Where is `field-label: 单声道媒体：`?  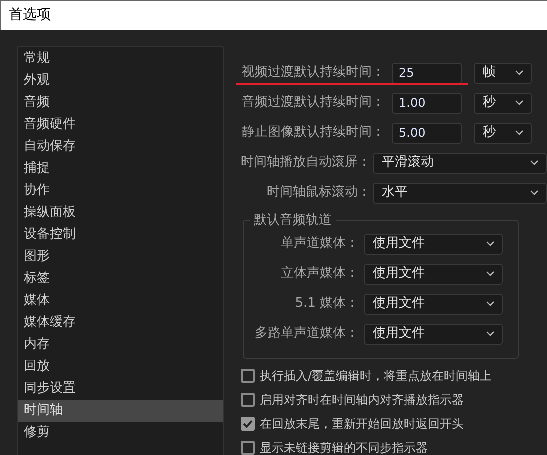 field-label: 单声道媒体： is located at coordinates (319, 244).